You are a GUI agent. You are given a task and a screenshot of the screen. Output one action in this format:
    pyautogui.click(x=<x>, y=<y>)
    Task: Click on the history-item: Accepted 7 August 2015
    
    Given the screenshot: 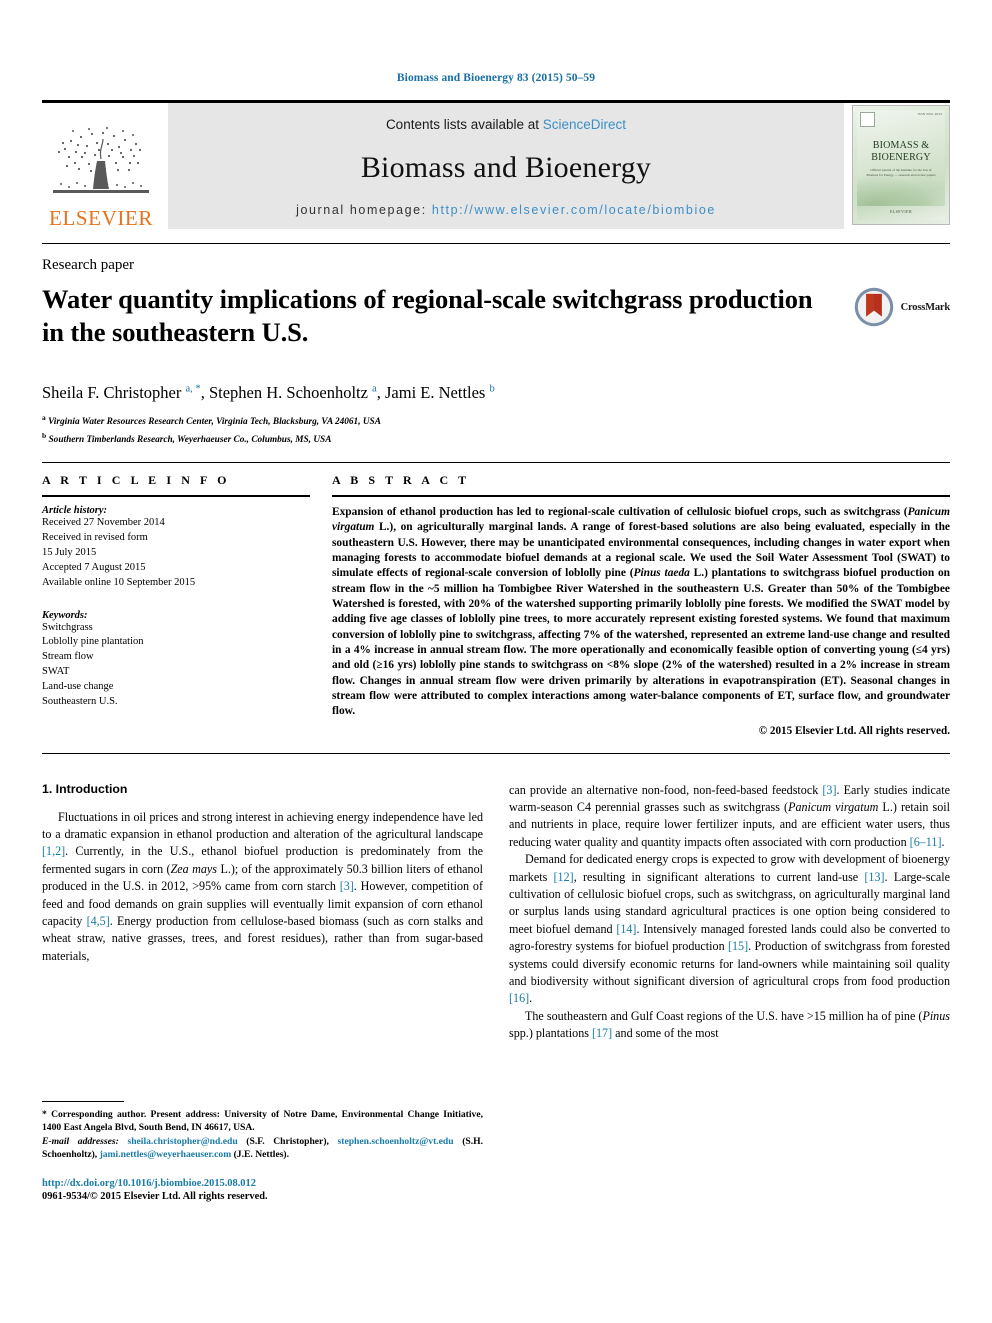 What is the action you would take?
    pyautogui.click(x=94, y=567)
    